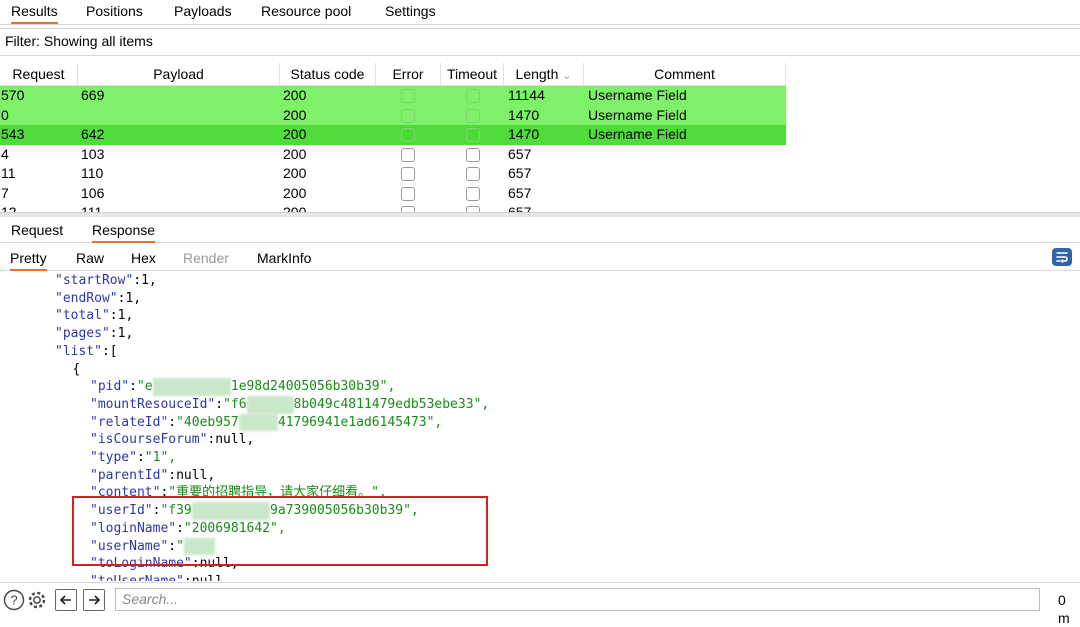  What do you see at coordinates (124, 232) in the screenshot?
I see `tab-response: Response` at bounding box center [124, 232].